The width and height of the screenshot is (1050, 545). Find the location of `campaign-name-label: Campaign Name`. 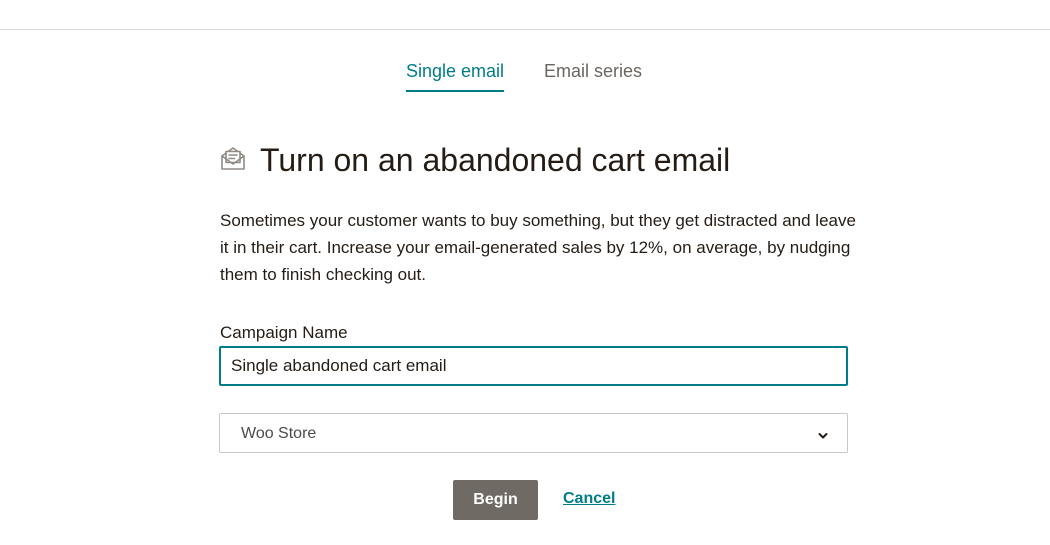

campaign-name-label: Campaign Name is located at coordinates (284, 332).